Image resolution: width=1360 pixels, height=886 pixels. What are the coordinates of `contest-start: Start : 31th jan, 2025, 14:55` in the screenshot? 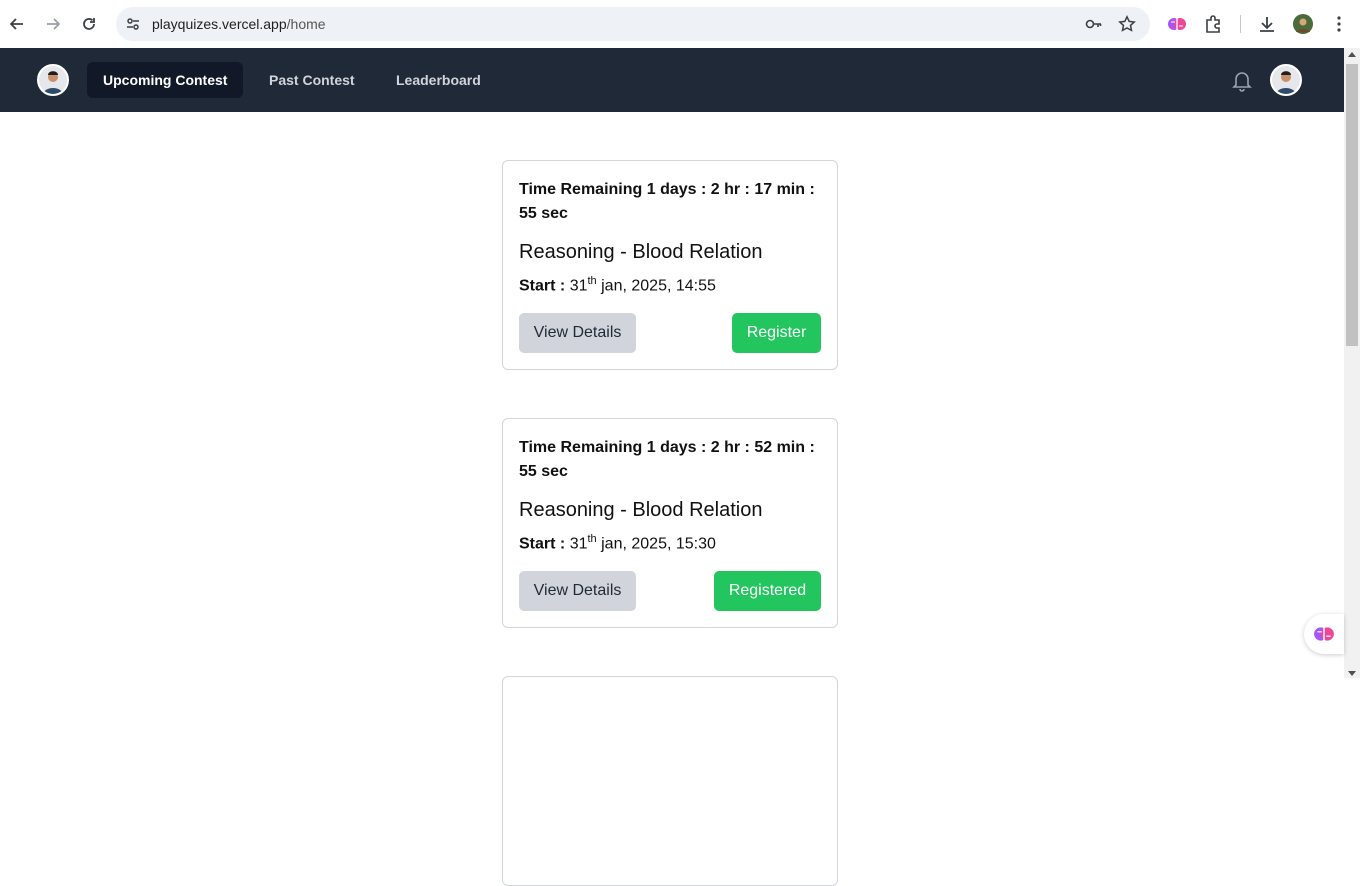 It's located at (617, 285).